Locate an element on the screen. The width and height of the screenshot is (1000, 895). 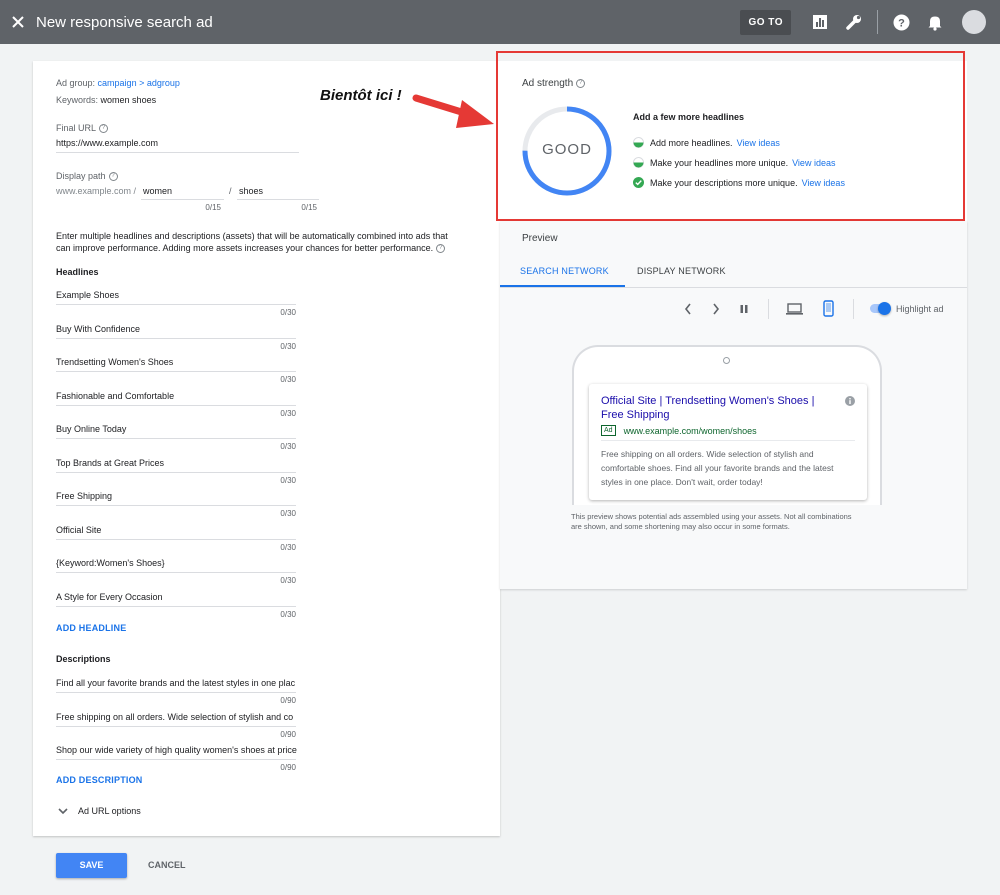
add-description-button: ADD DESCRIPTION is located at coordinates (99, 780).